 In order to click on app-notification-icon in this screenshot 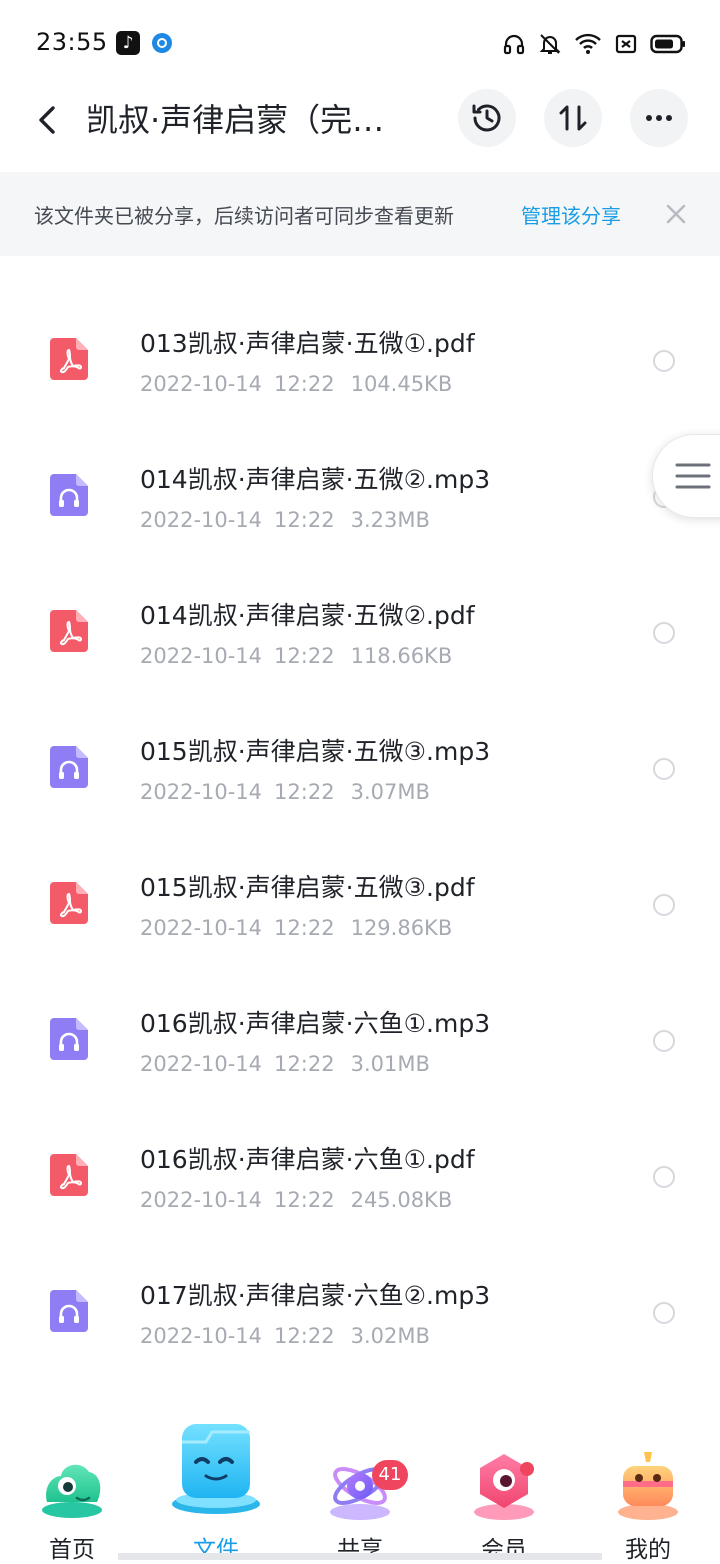, I will do `click(162, 43)`.